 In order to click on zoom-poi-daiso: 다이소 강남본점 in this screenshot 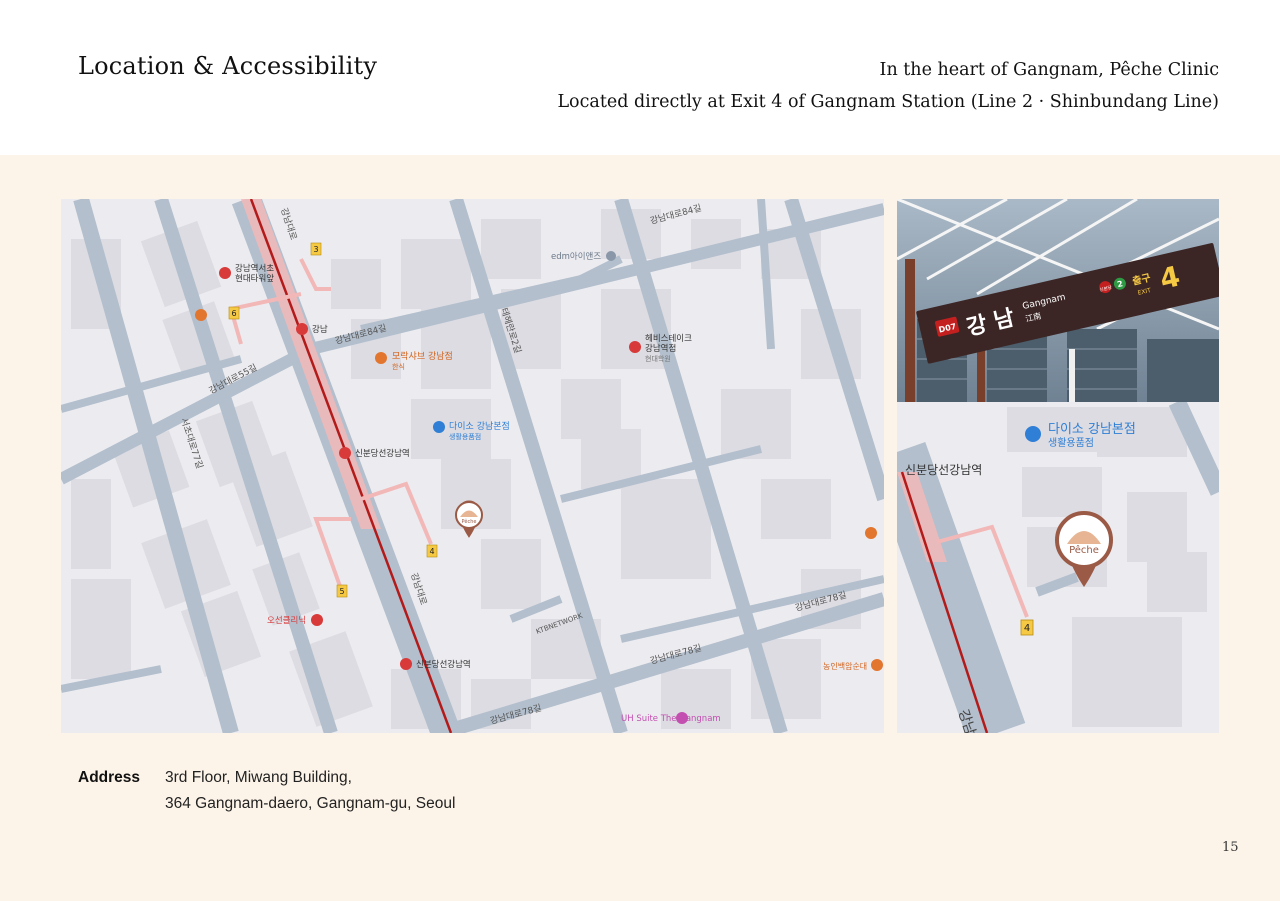, I will do `click(1092, 429)`.